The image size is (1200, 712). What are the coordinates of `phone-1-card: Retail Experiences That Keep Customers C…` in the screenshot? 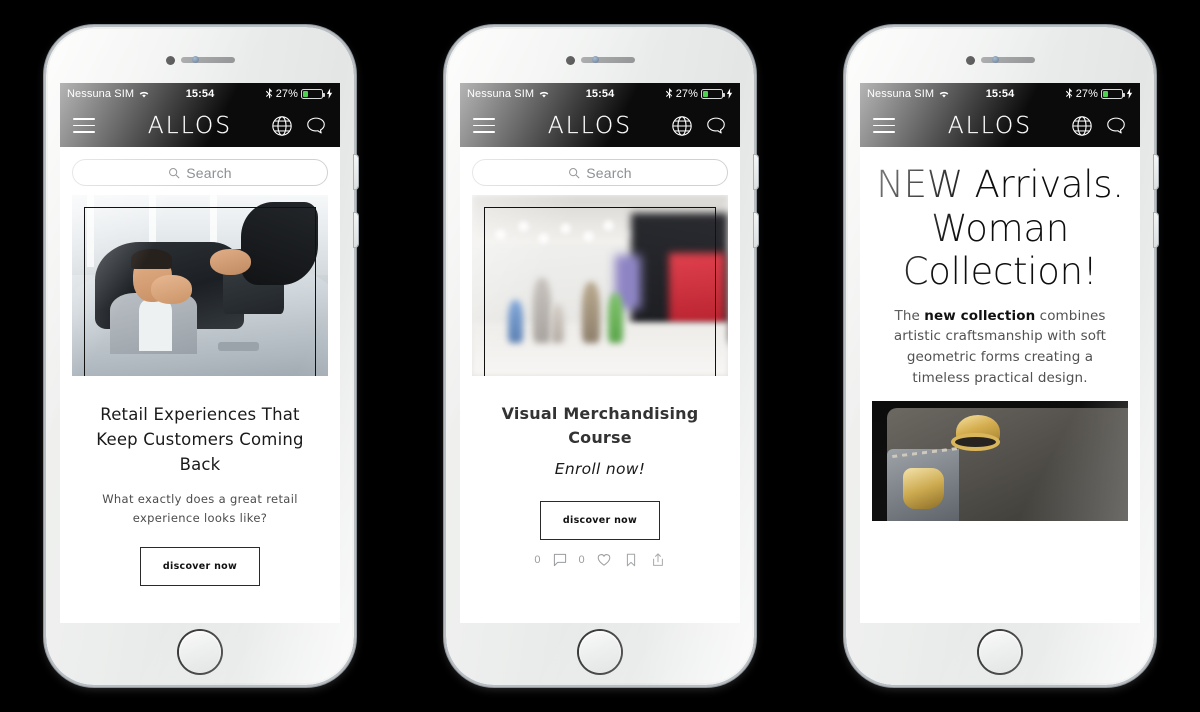 It's located at (200, 481).